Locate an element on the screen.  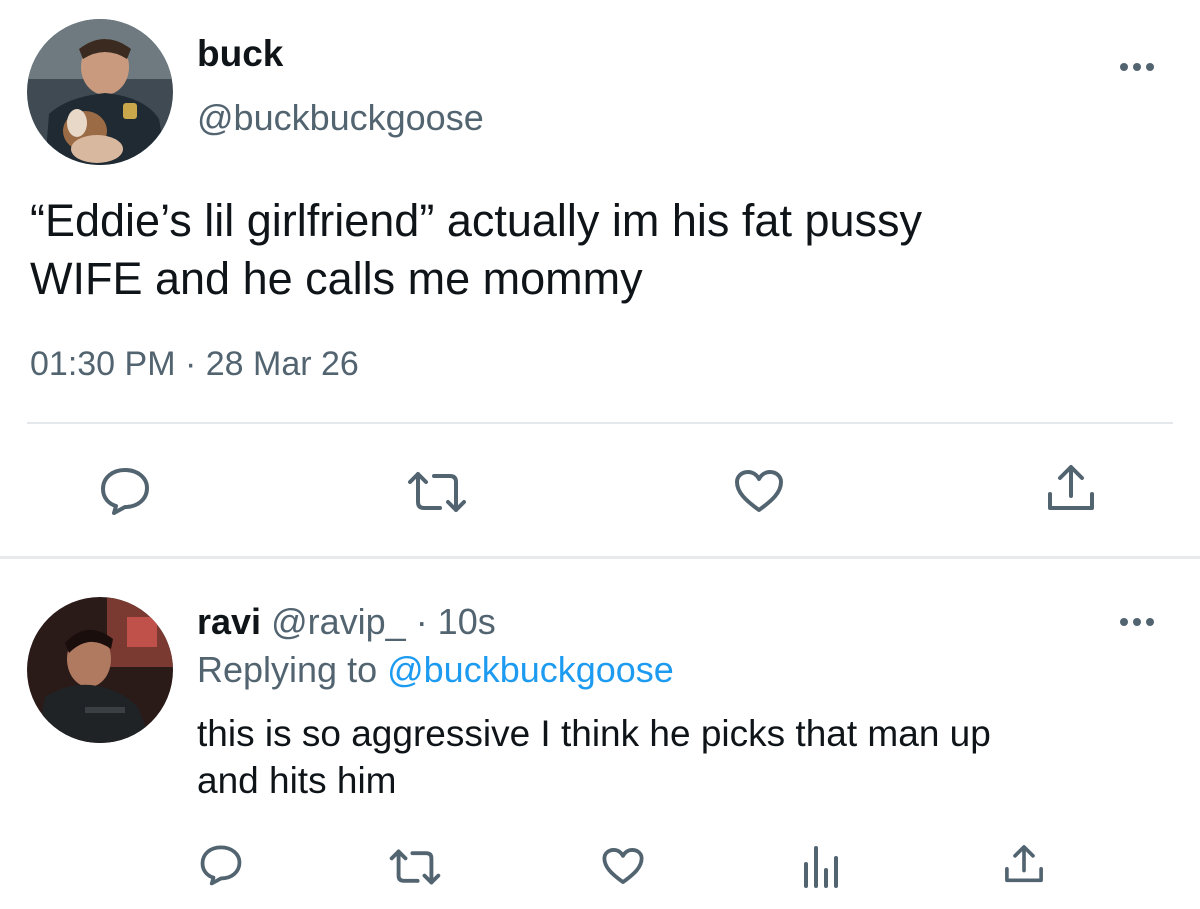
reply-avatar is located at coordinates (100, 670).